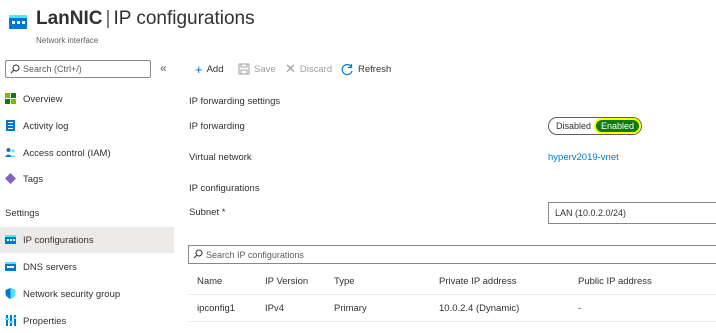  Describe the element at coordinates (10, 152) in the screenshot. I see `people-icon` at that location.